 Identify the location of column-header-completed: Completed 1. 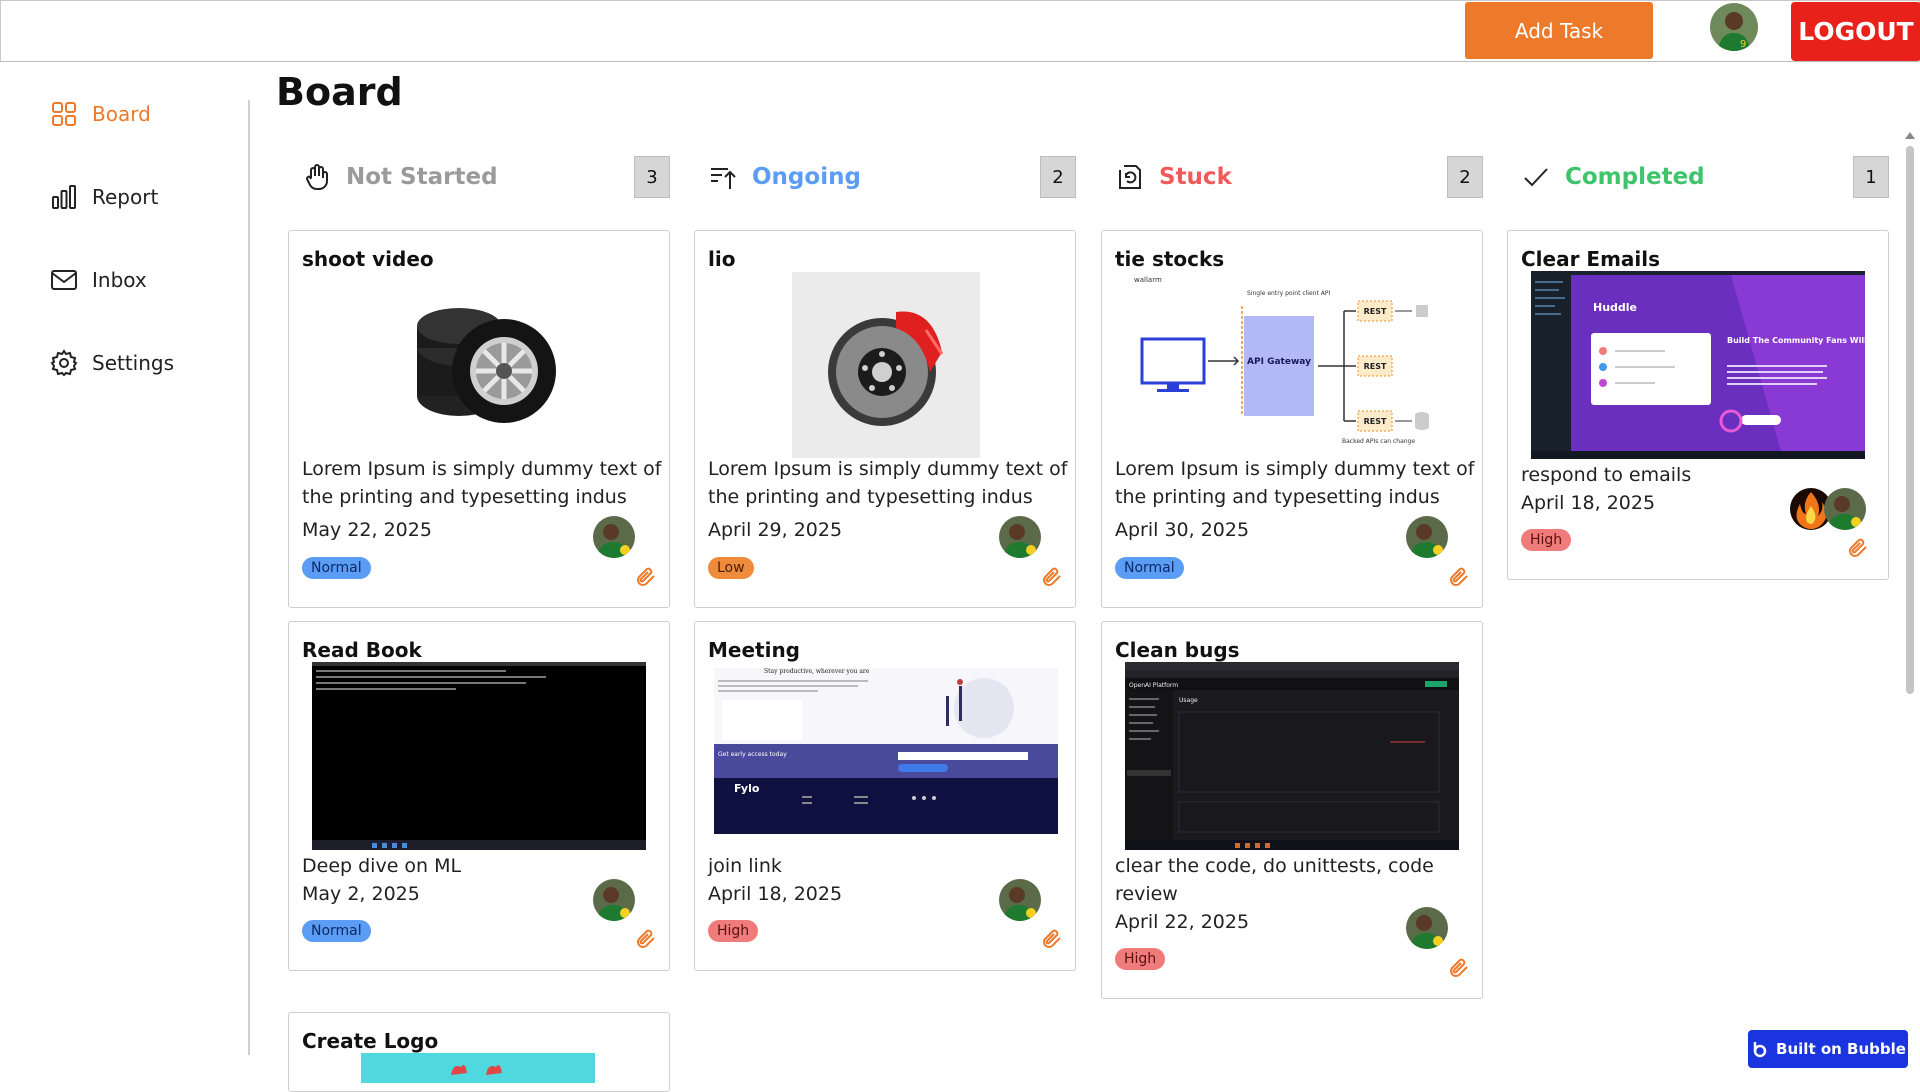
(1698, 177).